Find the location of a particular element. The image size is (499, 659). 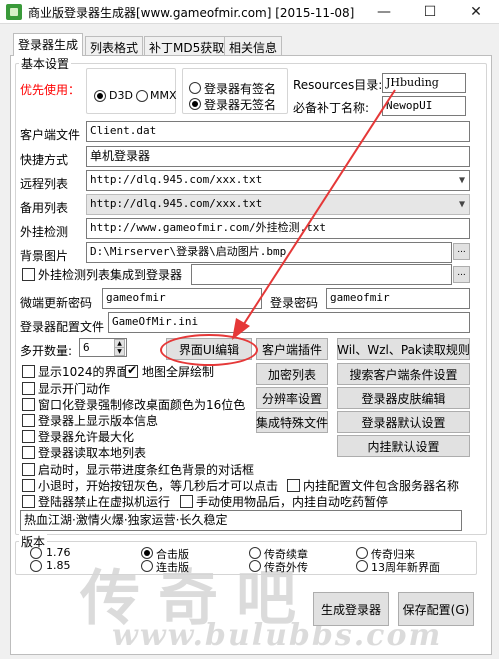

annotation-highlight-ellipse is located at coordinates (209, 350).